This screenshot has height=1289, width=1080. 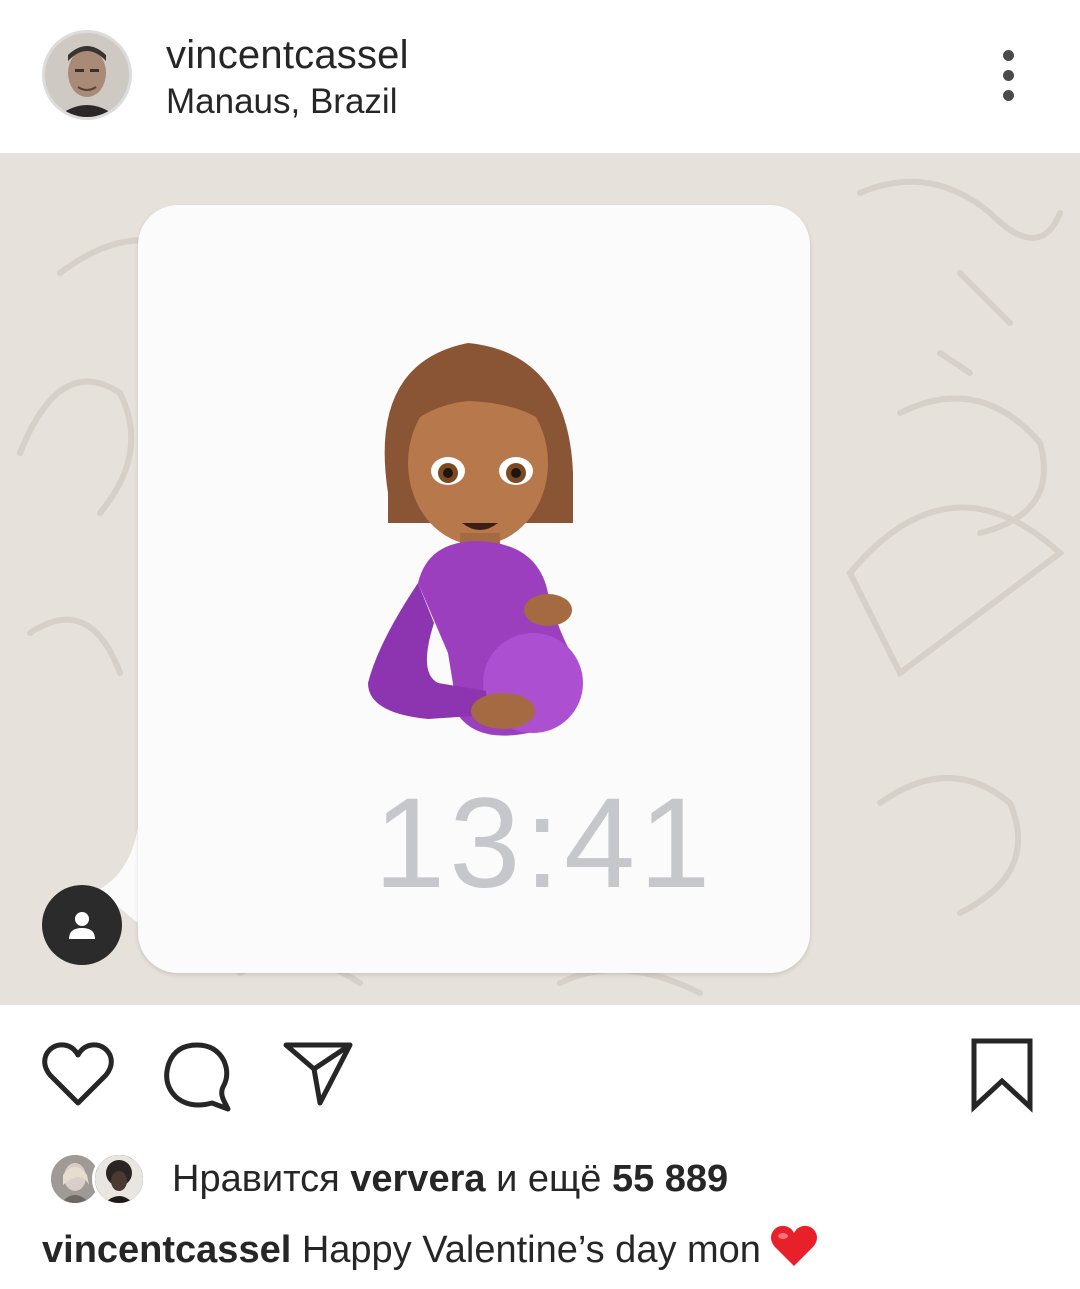 I want to click on comment-button, so click(x=199, y=1079).